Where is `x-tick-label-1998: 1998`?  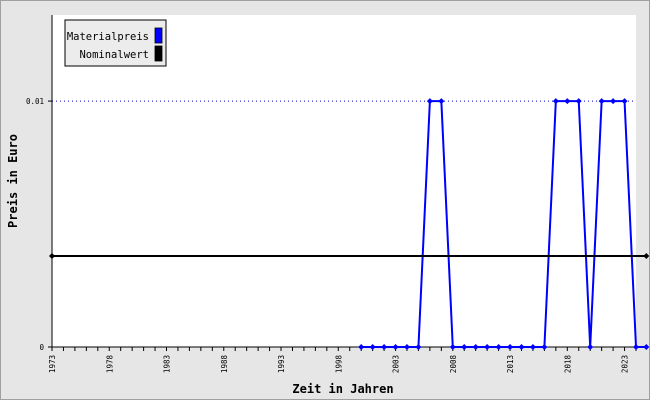
x-tick-label-1998: 1998 is located at coordinates (338, 364).